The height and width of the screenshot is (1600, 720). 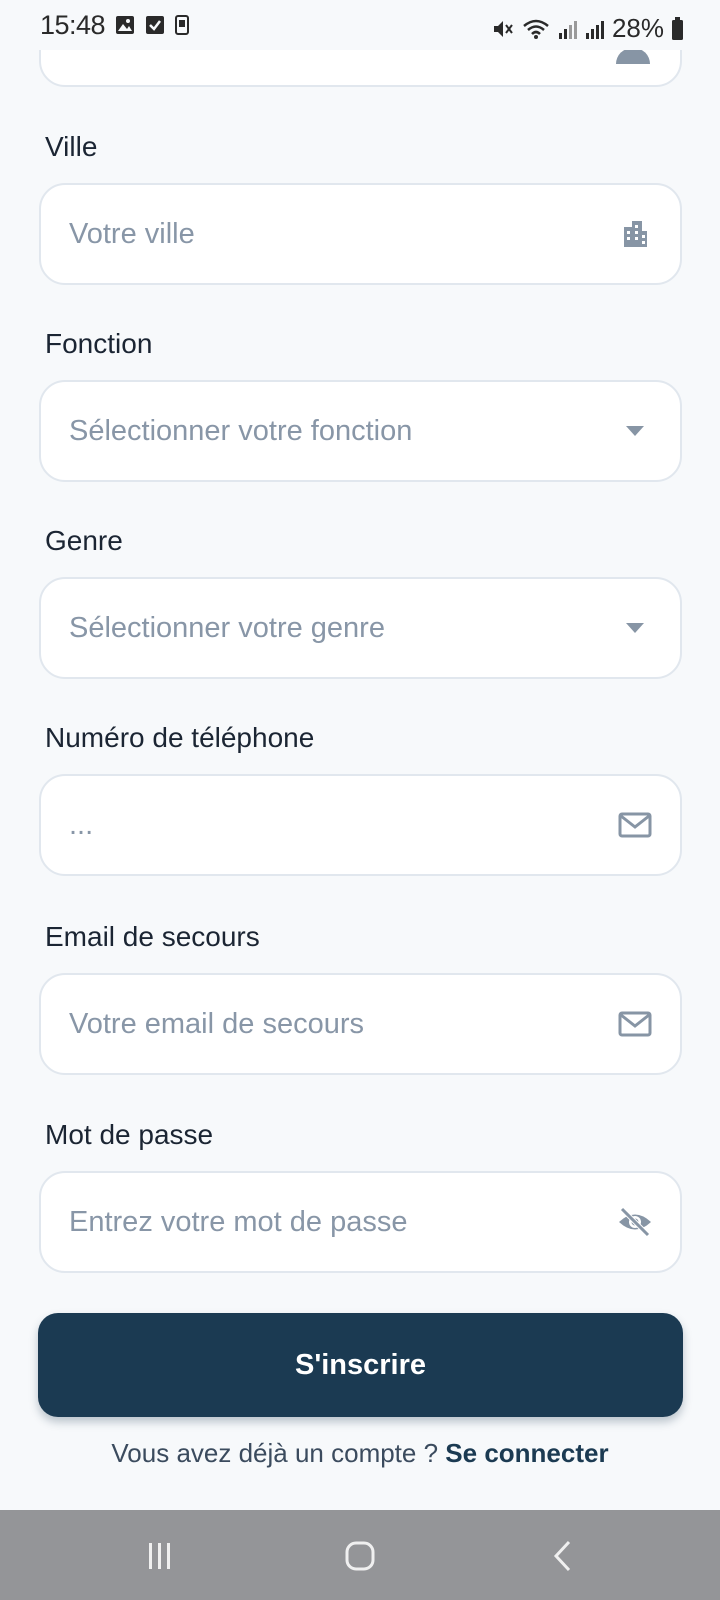 What do you see at coordinates (526, 1453) in the screenshot?
I see `login-link: Se connecter` at bounding box center [526, 1453].